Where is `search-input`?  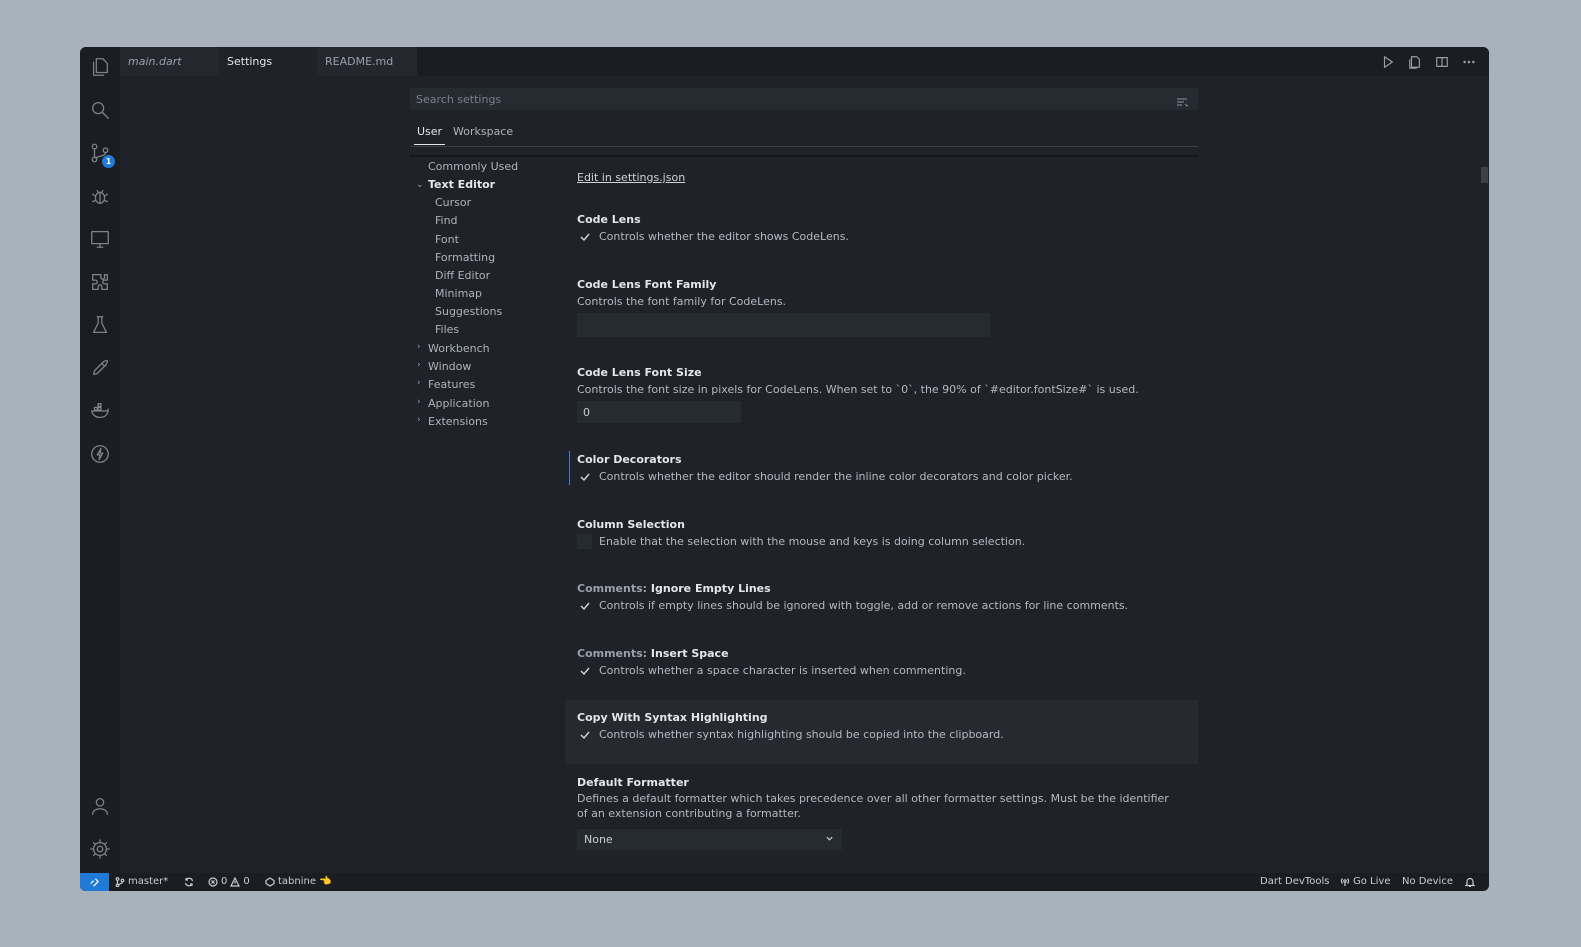 search-input is located at coordinates (804, 99).